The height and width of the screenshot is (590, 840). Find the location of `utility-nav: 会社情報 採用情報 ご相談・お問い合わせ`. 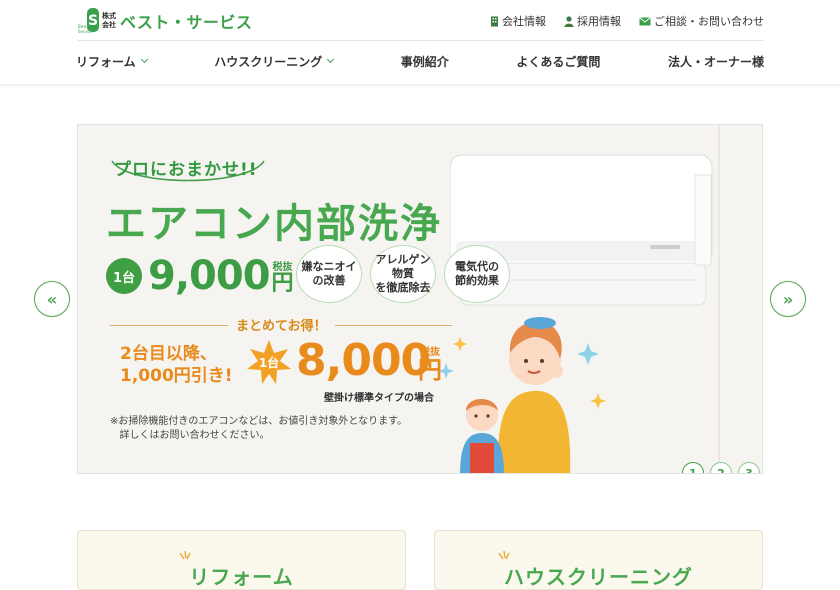

utility-nav: 会社情報 採用情報 ご相談・お問い合わせ is located at coordinates (627, 21).